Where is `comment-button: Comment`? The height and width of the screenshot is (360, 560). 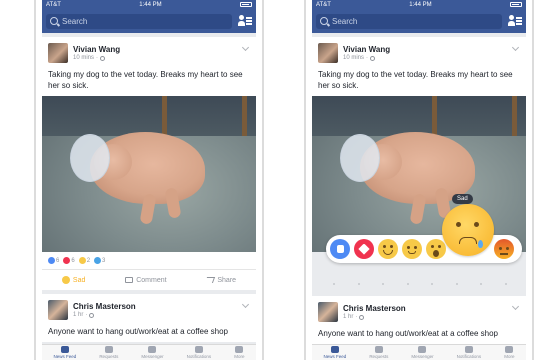
comment-button: Comment is located at coordinates (146, 280).